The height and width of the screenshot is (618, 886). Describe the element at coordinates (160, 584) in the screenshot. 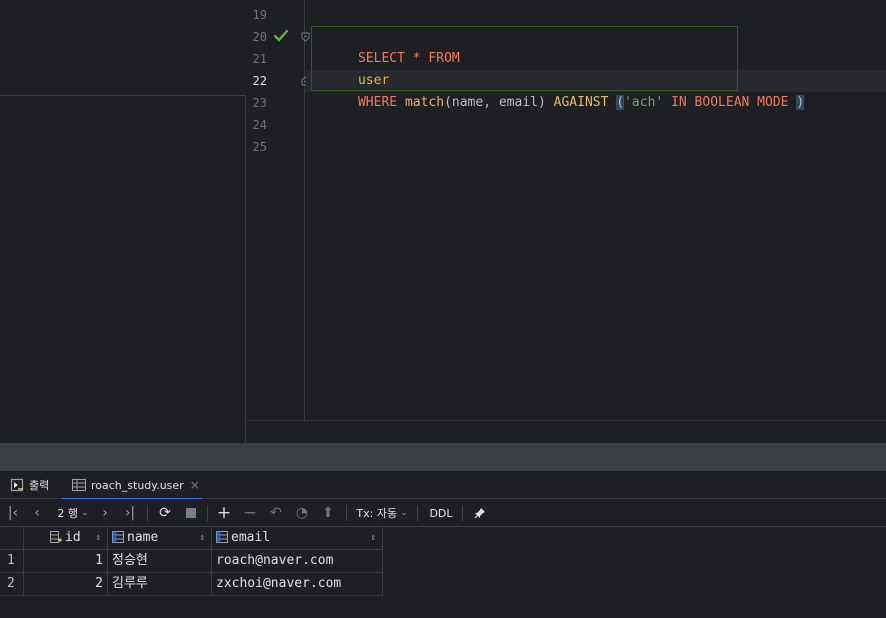

I see `cell-name: 김루루` at that location.